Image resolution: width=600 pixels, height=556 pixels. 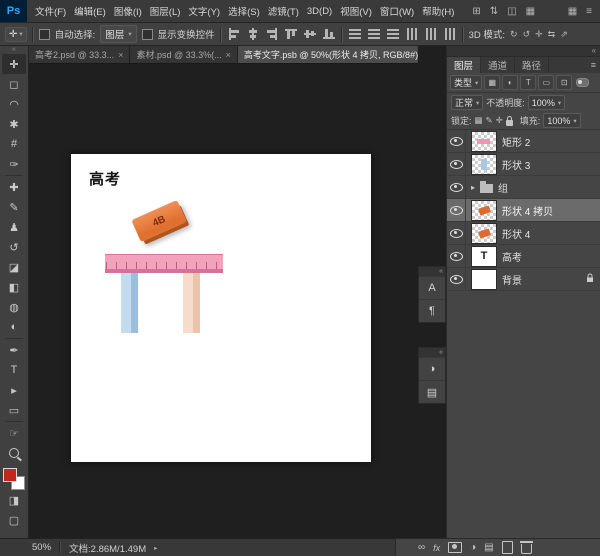 What do you see at coordinates (14, 144) in the screenshot?
I see `crop-tool: #` at bounding box center [14, 144].